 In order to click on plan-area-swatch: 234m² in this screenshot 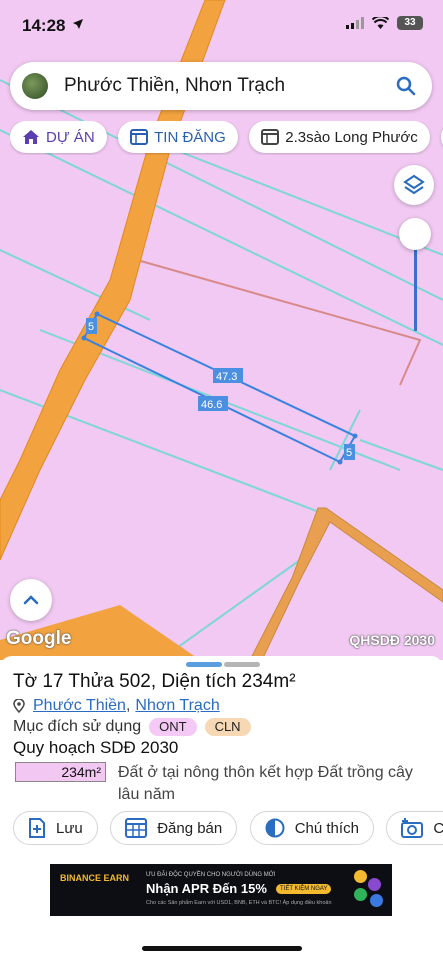, I will do `click(60, 772)`.